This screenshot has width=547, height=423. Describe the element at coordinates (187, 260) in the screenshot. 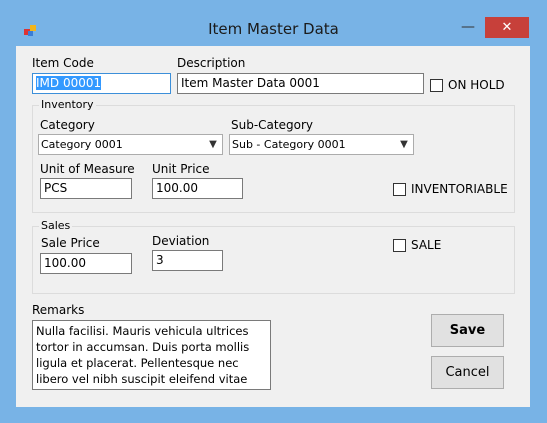

I see `deviation-field: 3` at that location.